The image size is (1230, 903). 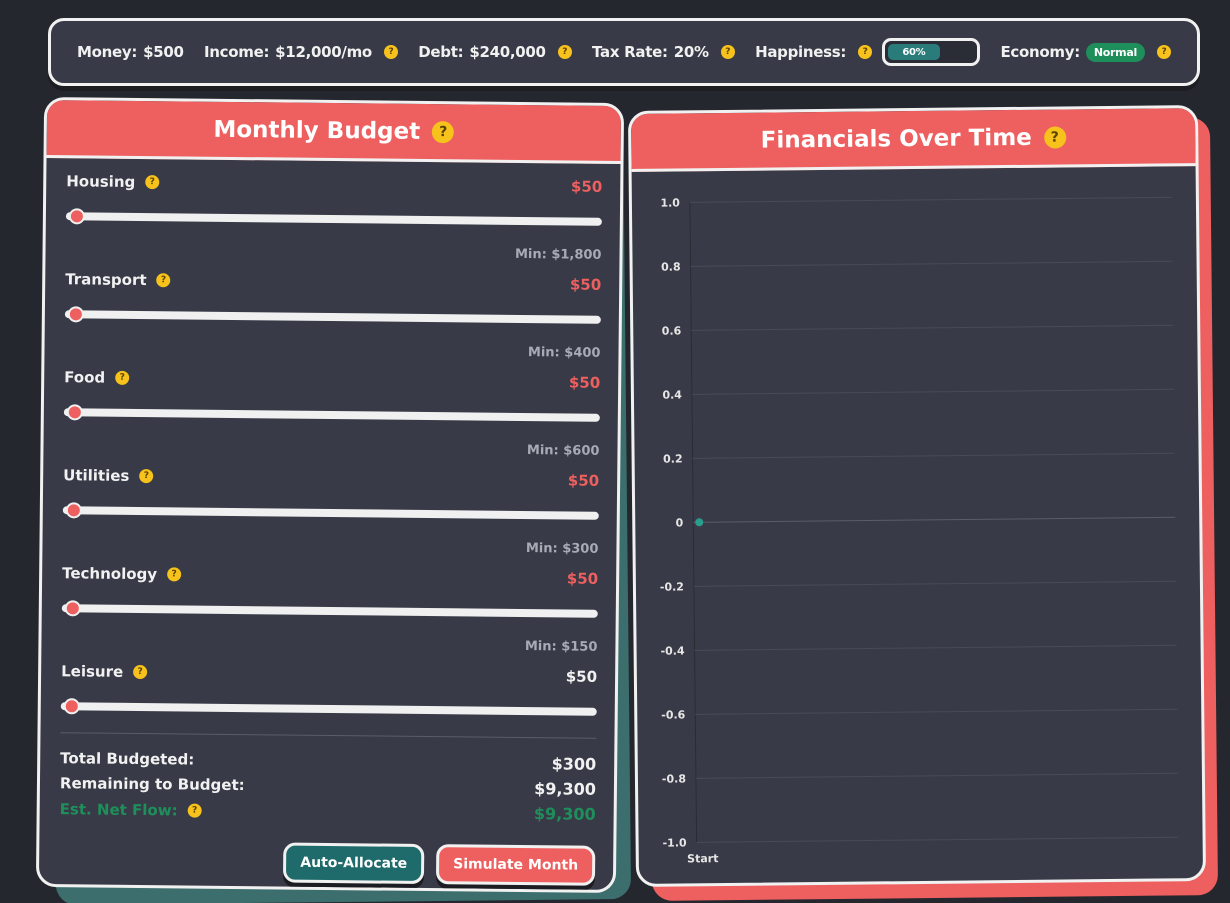 What do you see at coordinates (564, 353) in the screenshot?
I see `category-minimum: Min: $400` at bounding box center [564, 353].